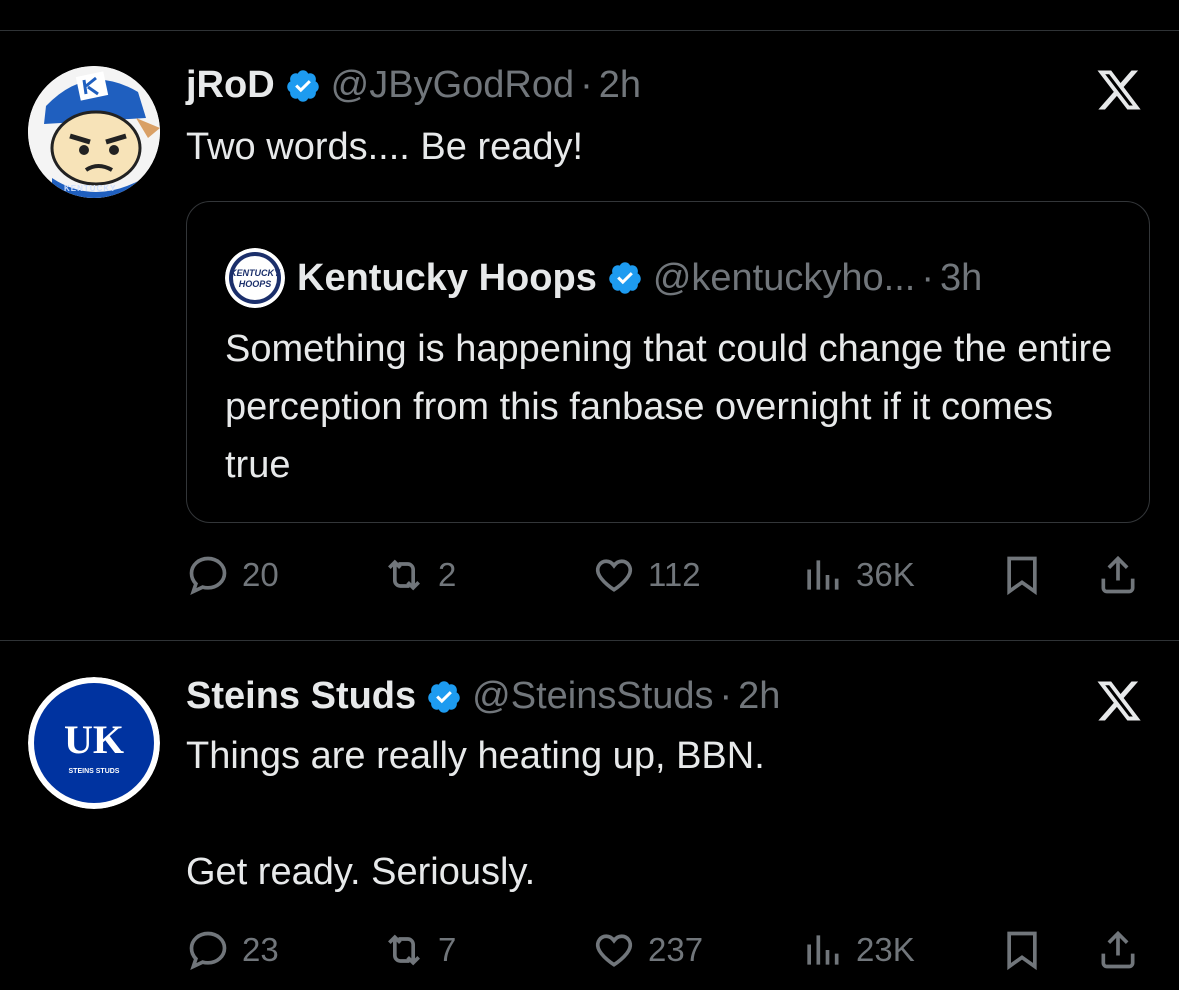 The image size is (1179, 990). Describe the element at coordinates (592, 696) in the screenshot. I see `author-handle: @SteinsStuds` at that location.